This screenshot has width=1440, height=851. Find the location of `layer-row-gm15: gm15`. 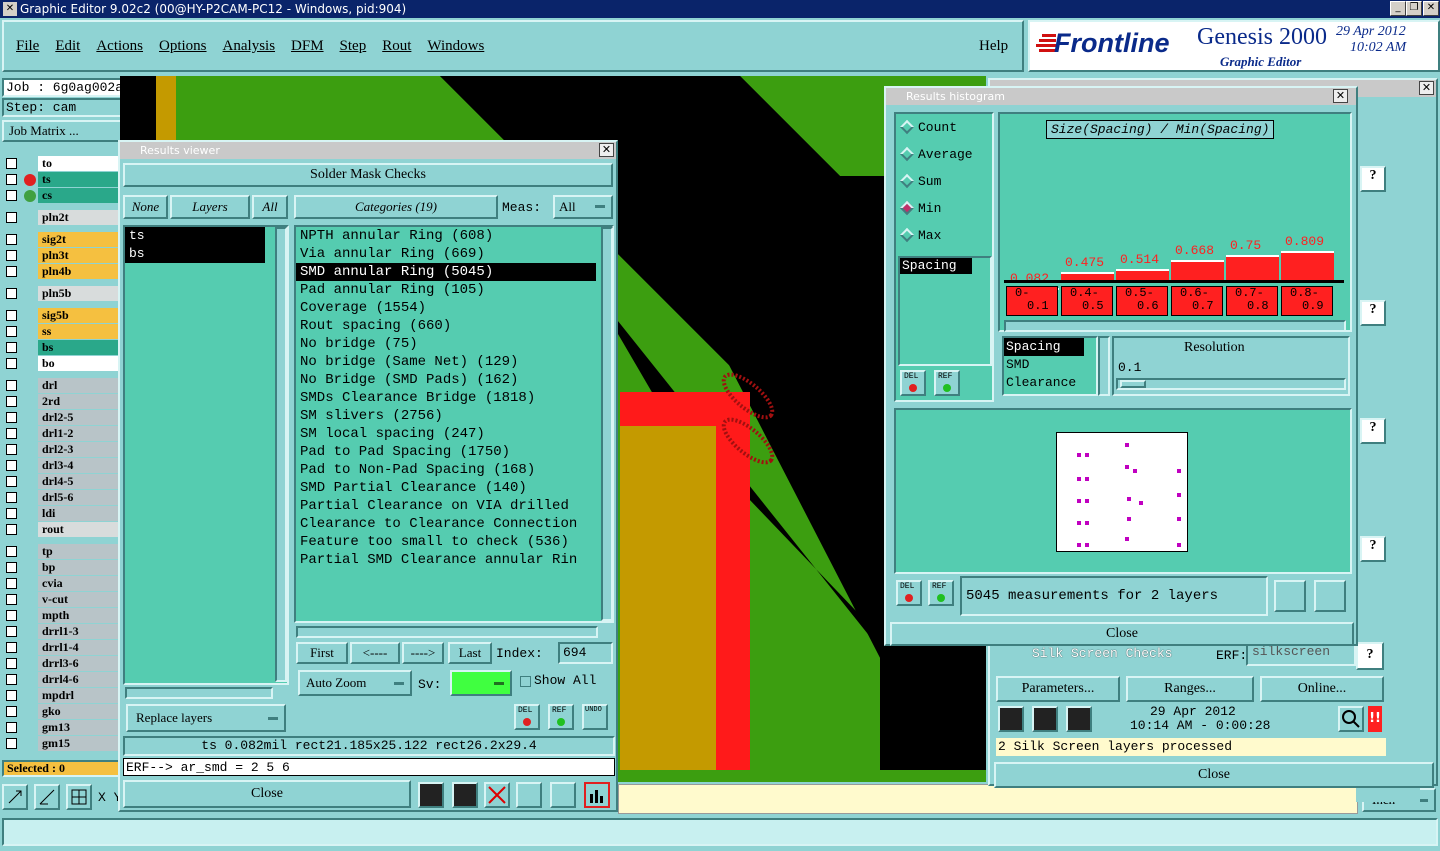

layer-row-gm15: gm15 is located at coordinates (60, 744).